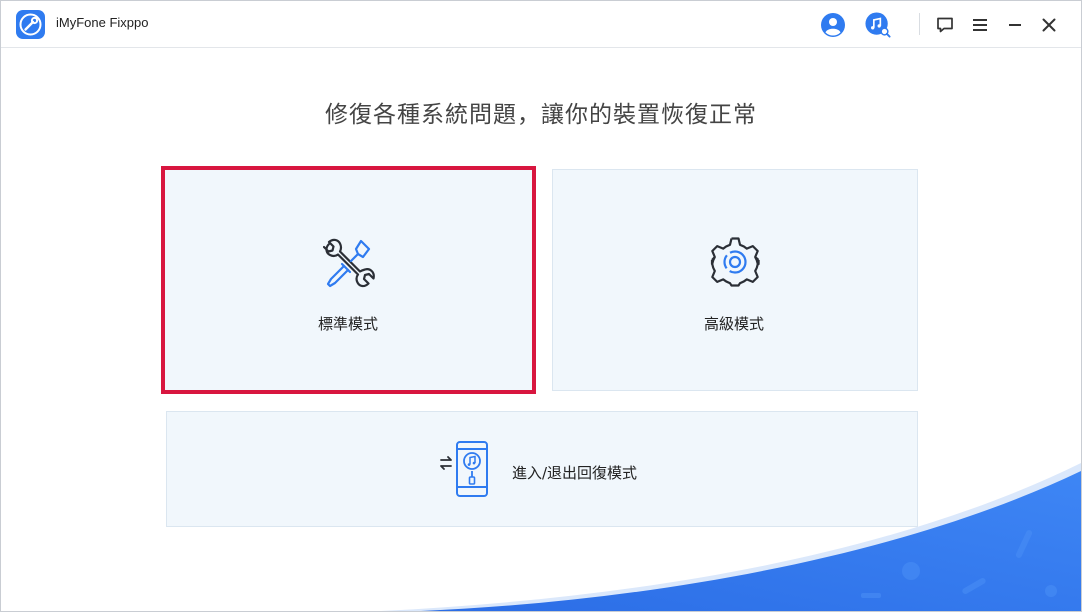  What do you see at coordinates (349, 263) in the screenshot?
I see `wrench-screwdriver-icon` at bounding box center [349, 263].